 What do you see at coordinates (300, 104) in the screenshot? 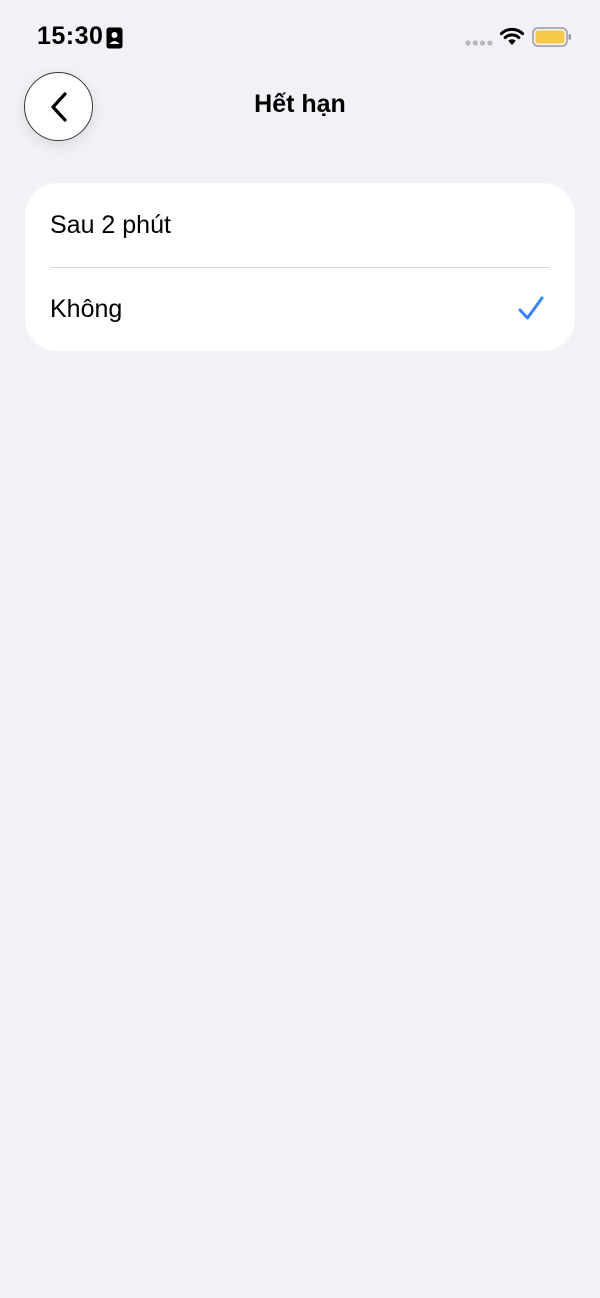
I see `page-title: Hết hạn` at bounding box center [300, 104].